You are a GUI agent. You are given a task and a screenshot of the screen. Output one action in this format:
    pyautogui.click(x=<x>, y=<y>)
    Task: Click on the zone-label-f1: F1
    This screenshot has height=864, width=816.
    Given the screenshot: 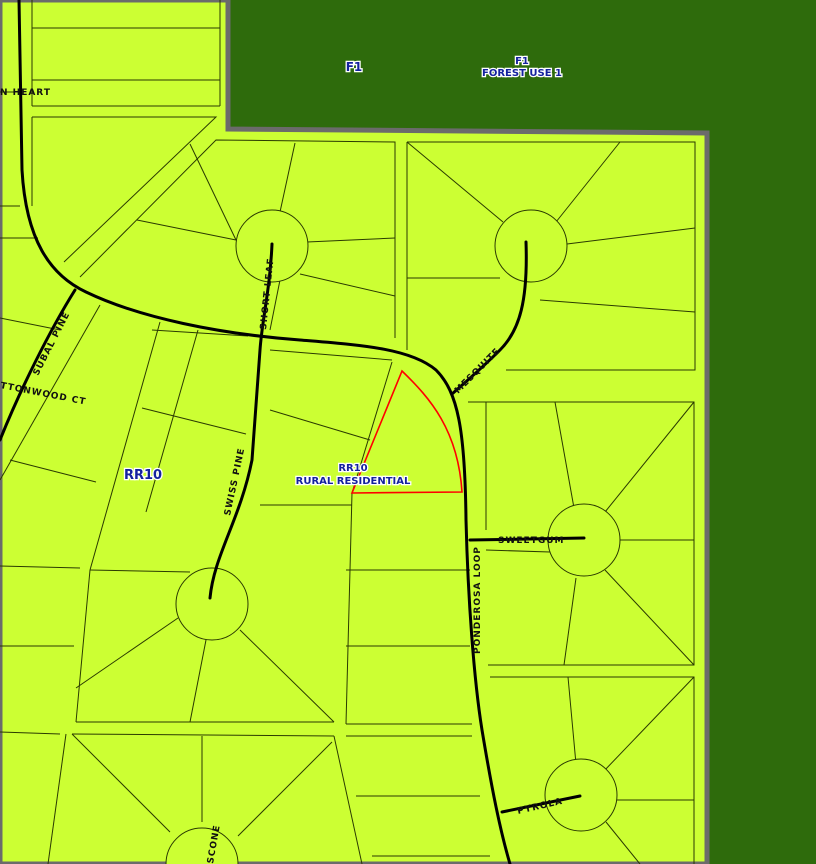 What is the action you would take?
    pyautogui.click(x=522, y=61)
    